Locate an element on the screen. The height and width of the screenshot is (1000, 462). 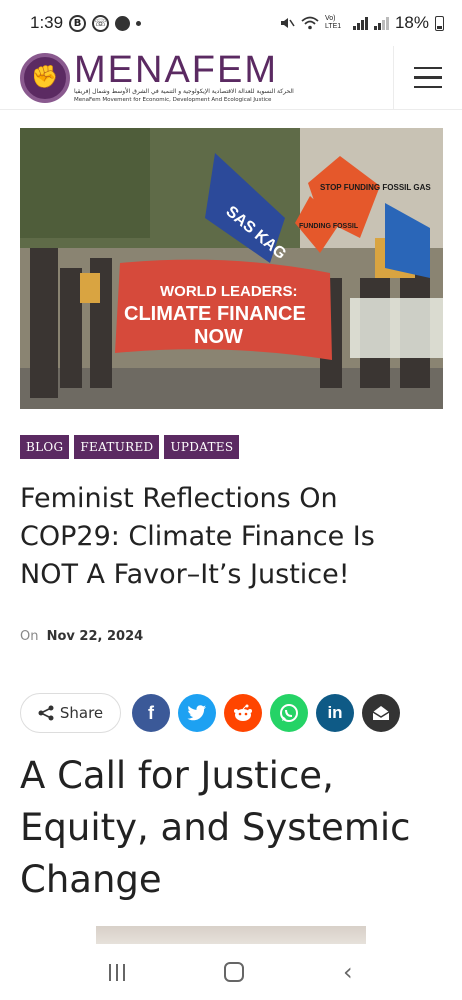
envelope-icon is located at coordinates (381, 713).